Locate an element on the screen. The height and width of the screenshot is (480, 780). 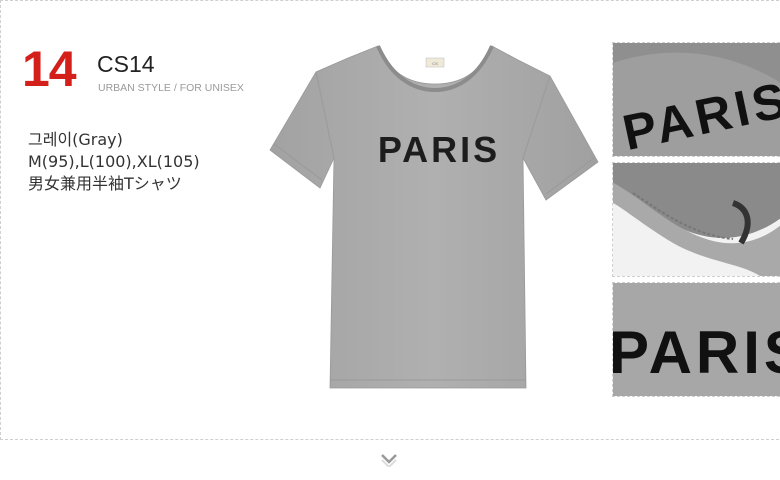
thumb-print-text-2: PARIS is located at coordinates (696, 352).